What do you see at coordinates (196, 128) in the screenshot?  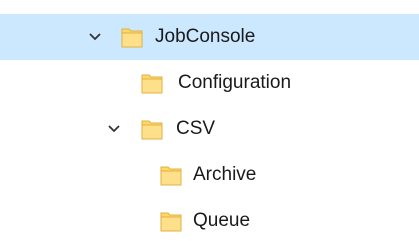 I see `tree-item-label: CSV` at bounding box center [196, 128].